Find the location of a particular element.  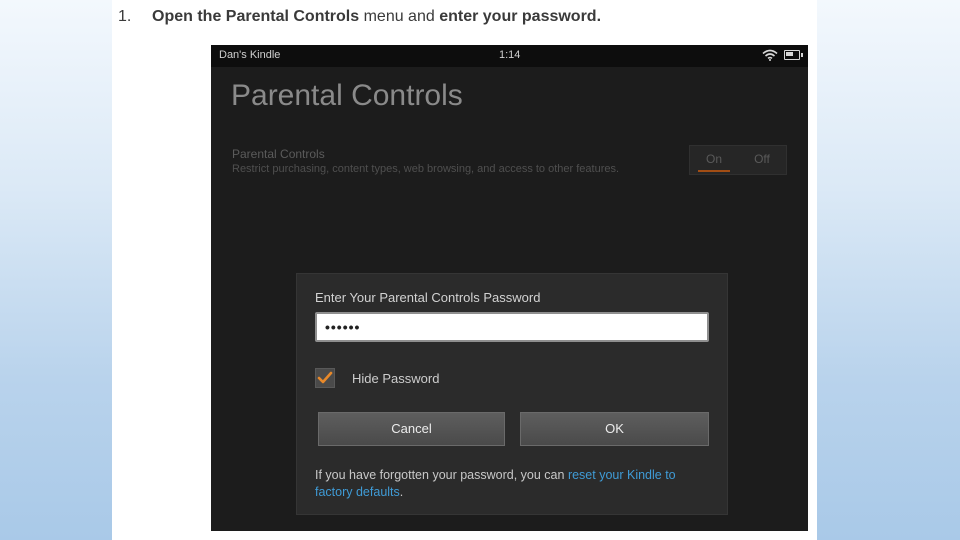

instruction-bold-1: Open the Parental Controls is located at coordinates (256, 16).